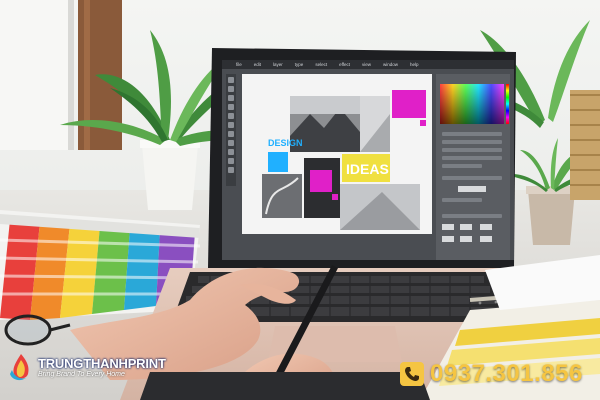  Describe the element at coordinates (231, 130) in the screenshot. I see `tool-palette` at that location.